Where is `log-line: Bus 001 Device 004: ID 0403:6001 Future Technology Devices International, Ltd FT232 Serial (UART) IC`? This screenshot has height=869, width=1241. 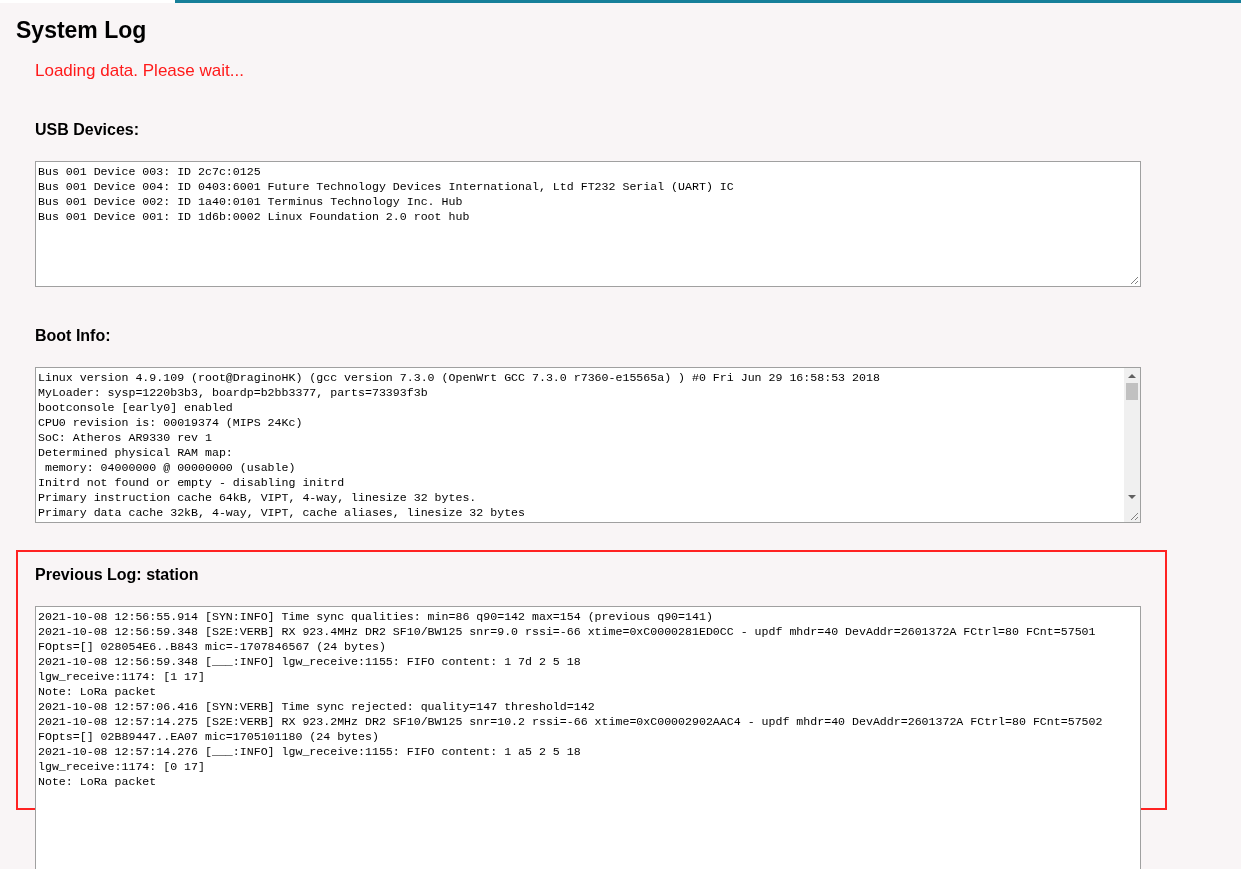
log-line: Bus 001 Device 004: ID 0403:6001 Future Technology Devices International, Ltd FT232 Serial (UART) IC is located at coordinates (386, 186).